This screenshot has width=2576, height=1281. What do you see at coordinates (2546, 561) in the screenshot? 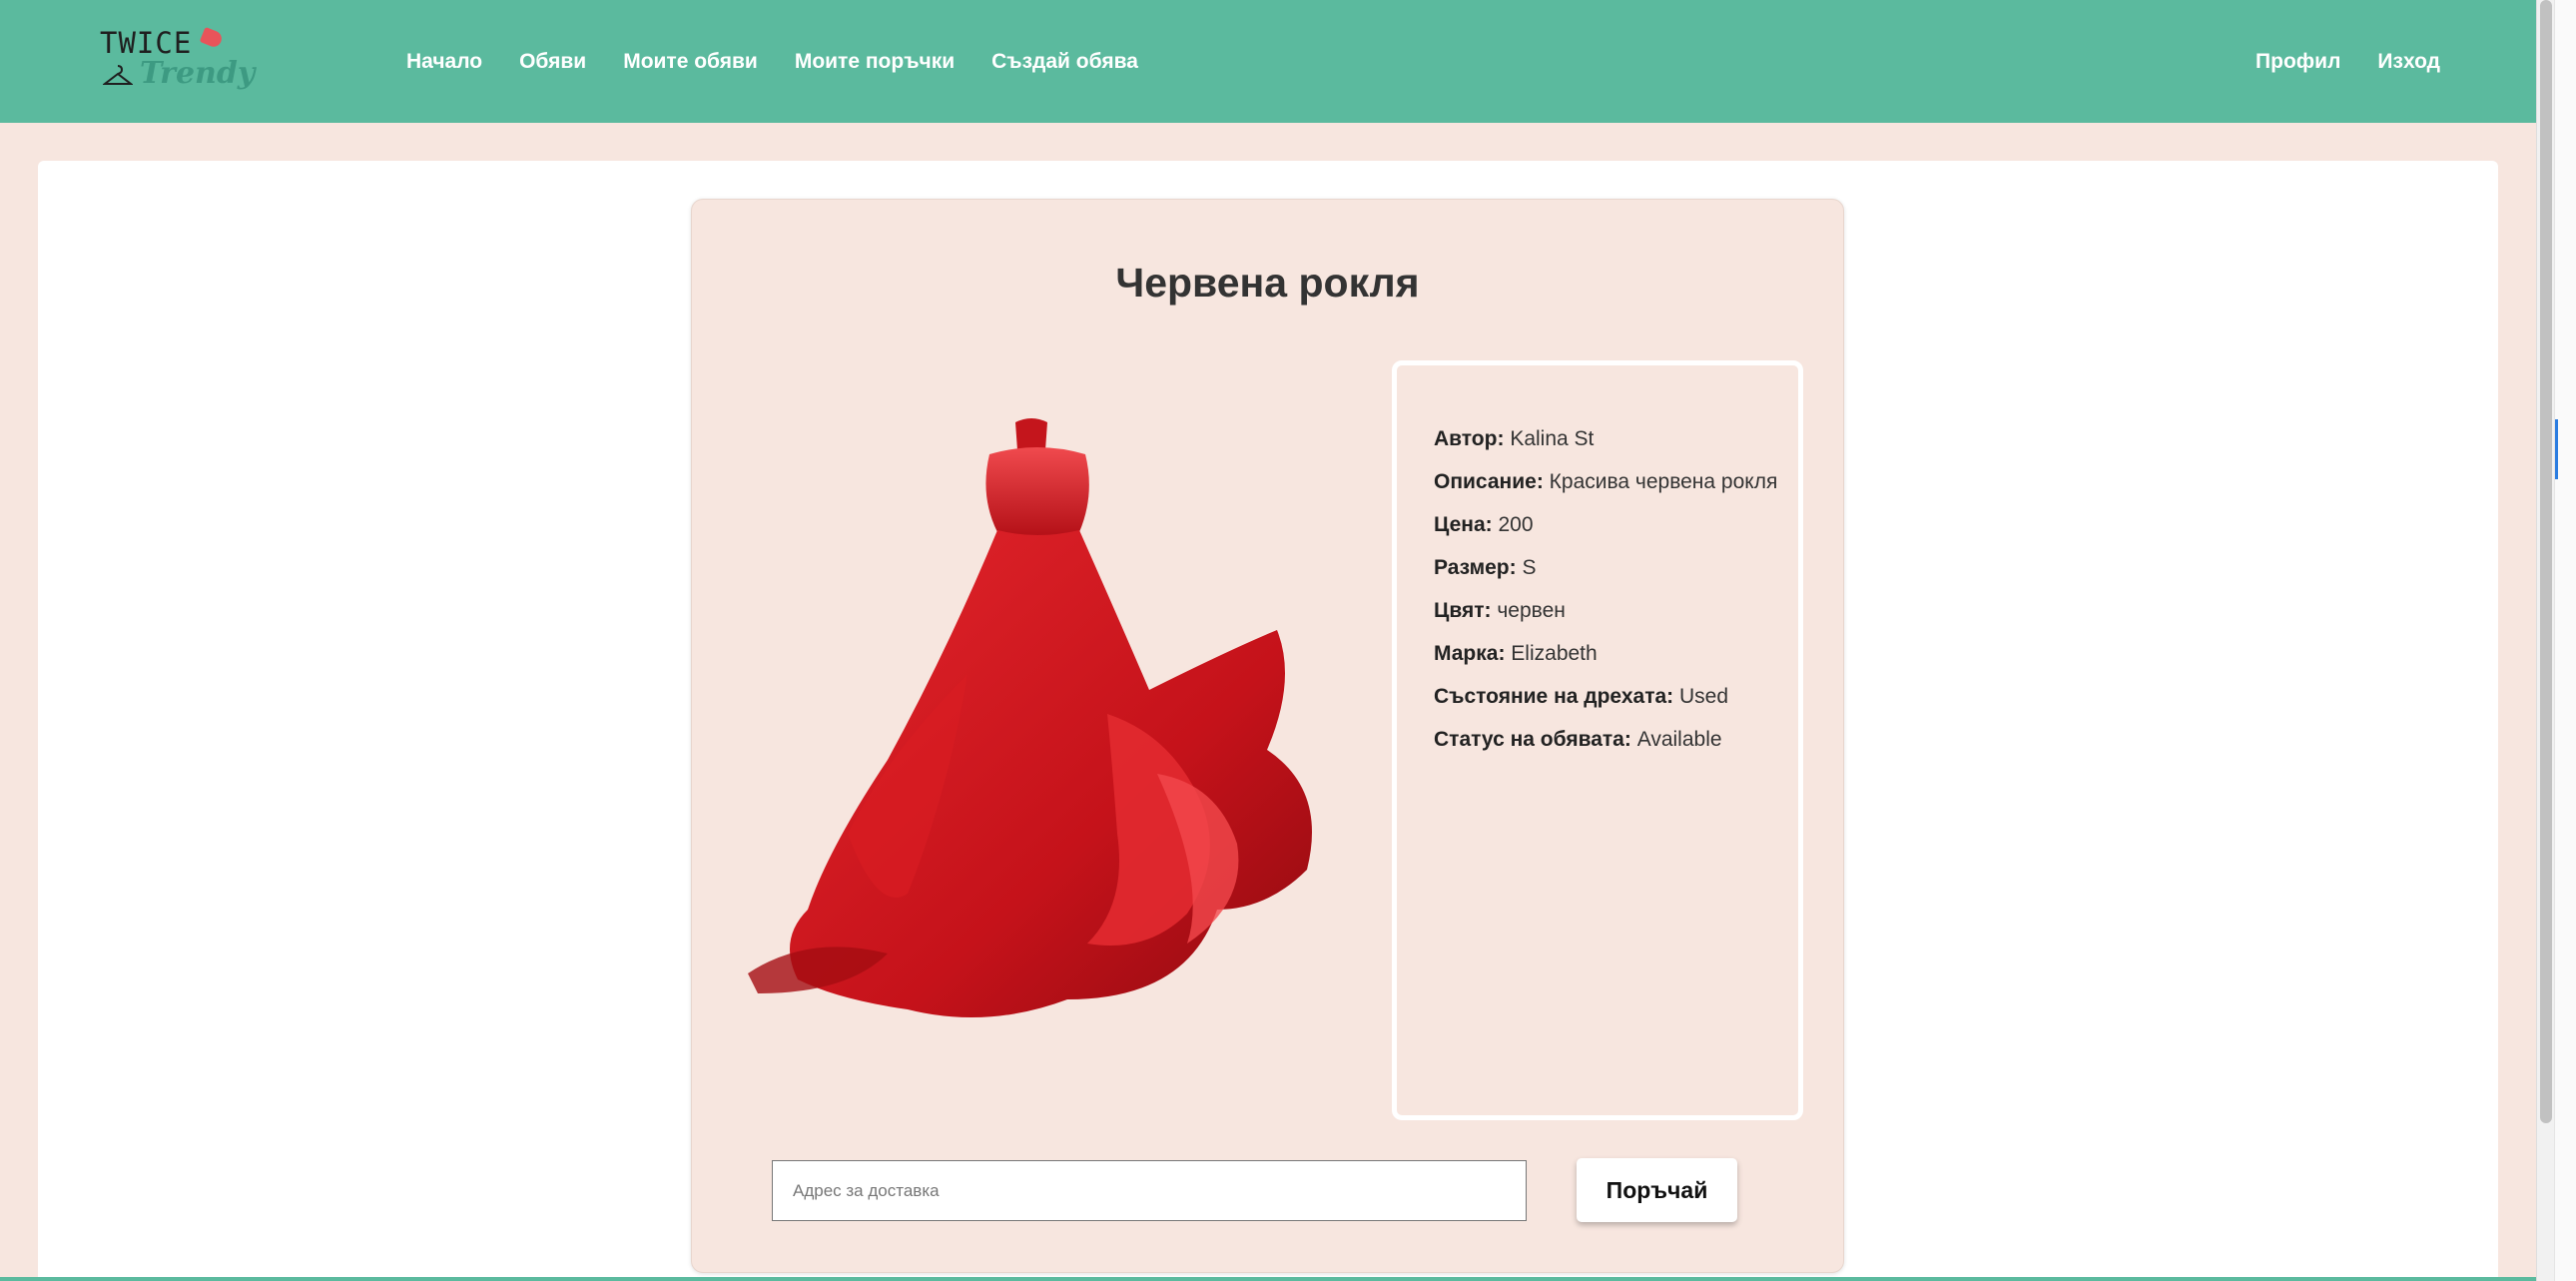
I see `scrollbar-thumb` at bounding box center [2546, 561].